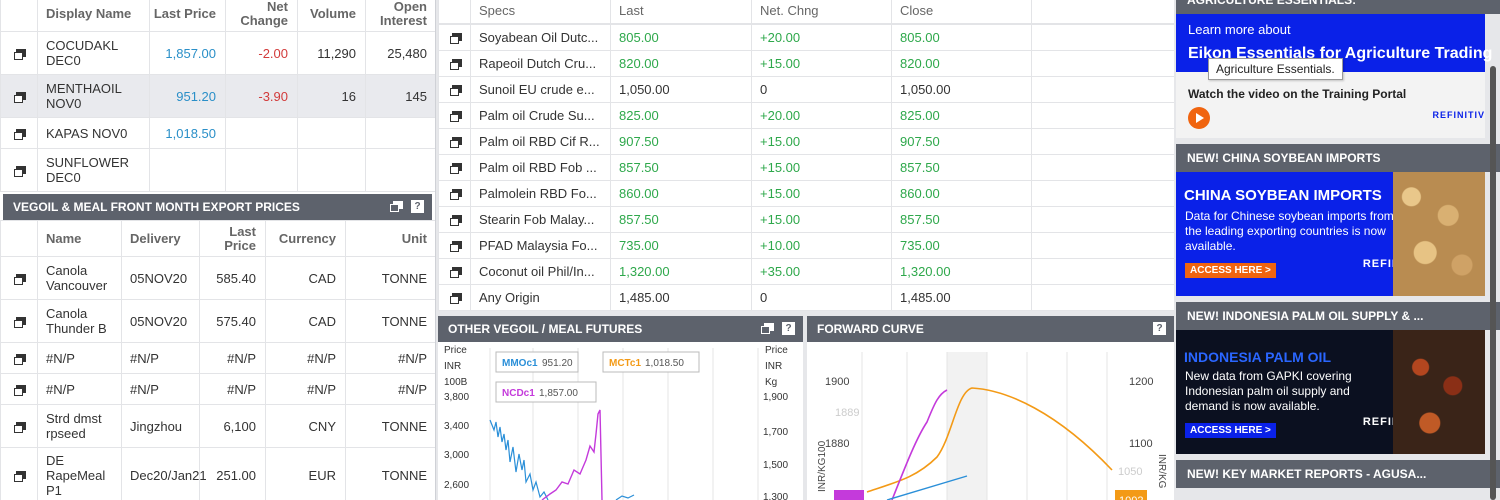  What do you see at coordinates (540, 12) in the screenshot?
I see `col-header-specs: Specs` at bounding box center [540, 12].